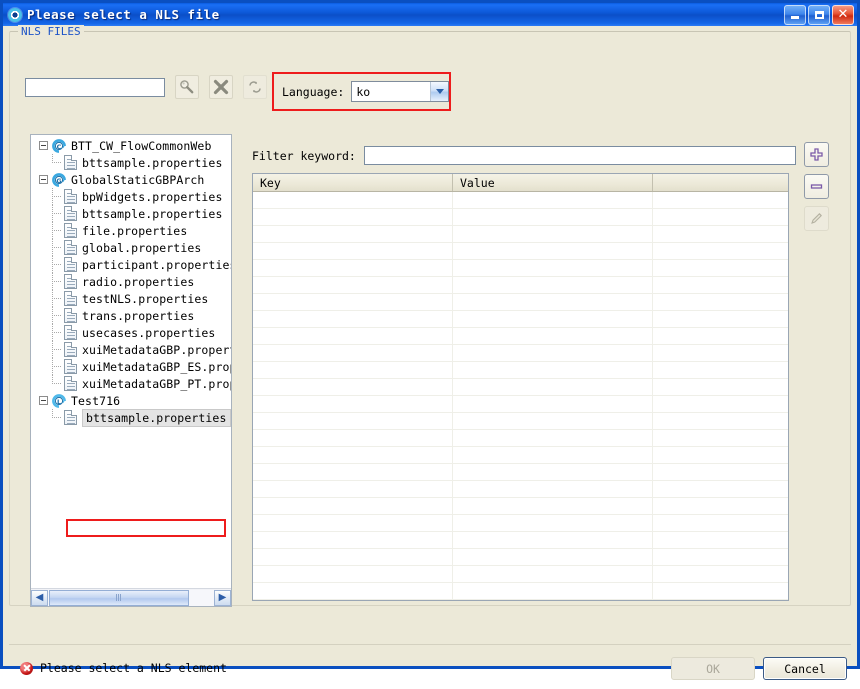  I want to click on minus-icon, so click(816, 186).